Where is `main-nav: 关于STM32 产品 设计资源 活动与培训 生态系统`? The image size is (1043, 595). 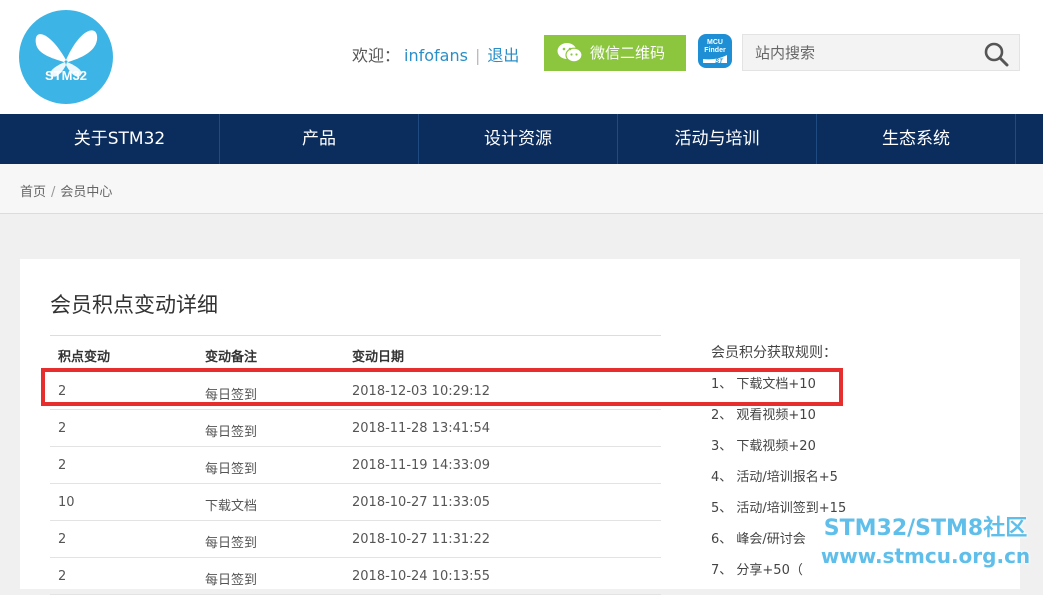 main-nav: 关于STM32 产品 设计资源 活动与培训 生态系统 is located at coordinates (521, 139).